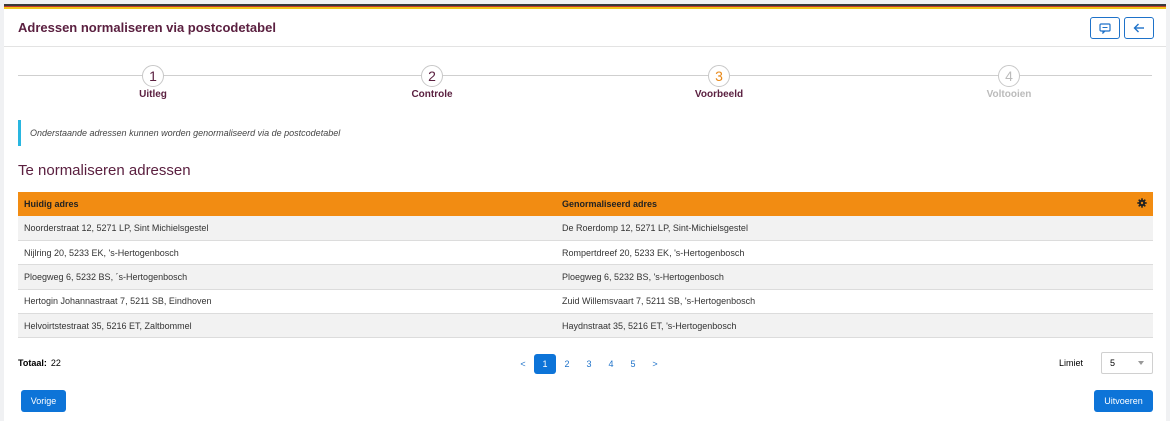 The image size is (1170, 421). Describe the element at coordinates (106, 276) in the screenshot. I see `cell-current-address: Ploegweg 6, 5232 BS, ´s-Hertogenbosch` at that location.